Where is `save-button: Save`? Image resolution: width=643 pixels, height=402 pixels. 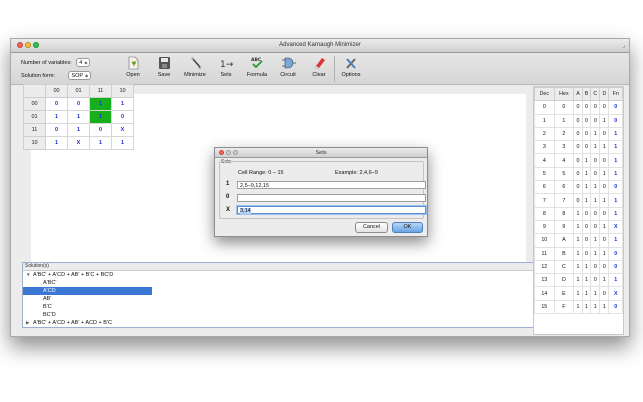 save-button: Save is located at coordinates (164, 68).